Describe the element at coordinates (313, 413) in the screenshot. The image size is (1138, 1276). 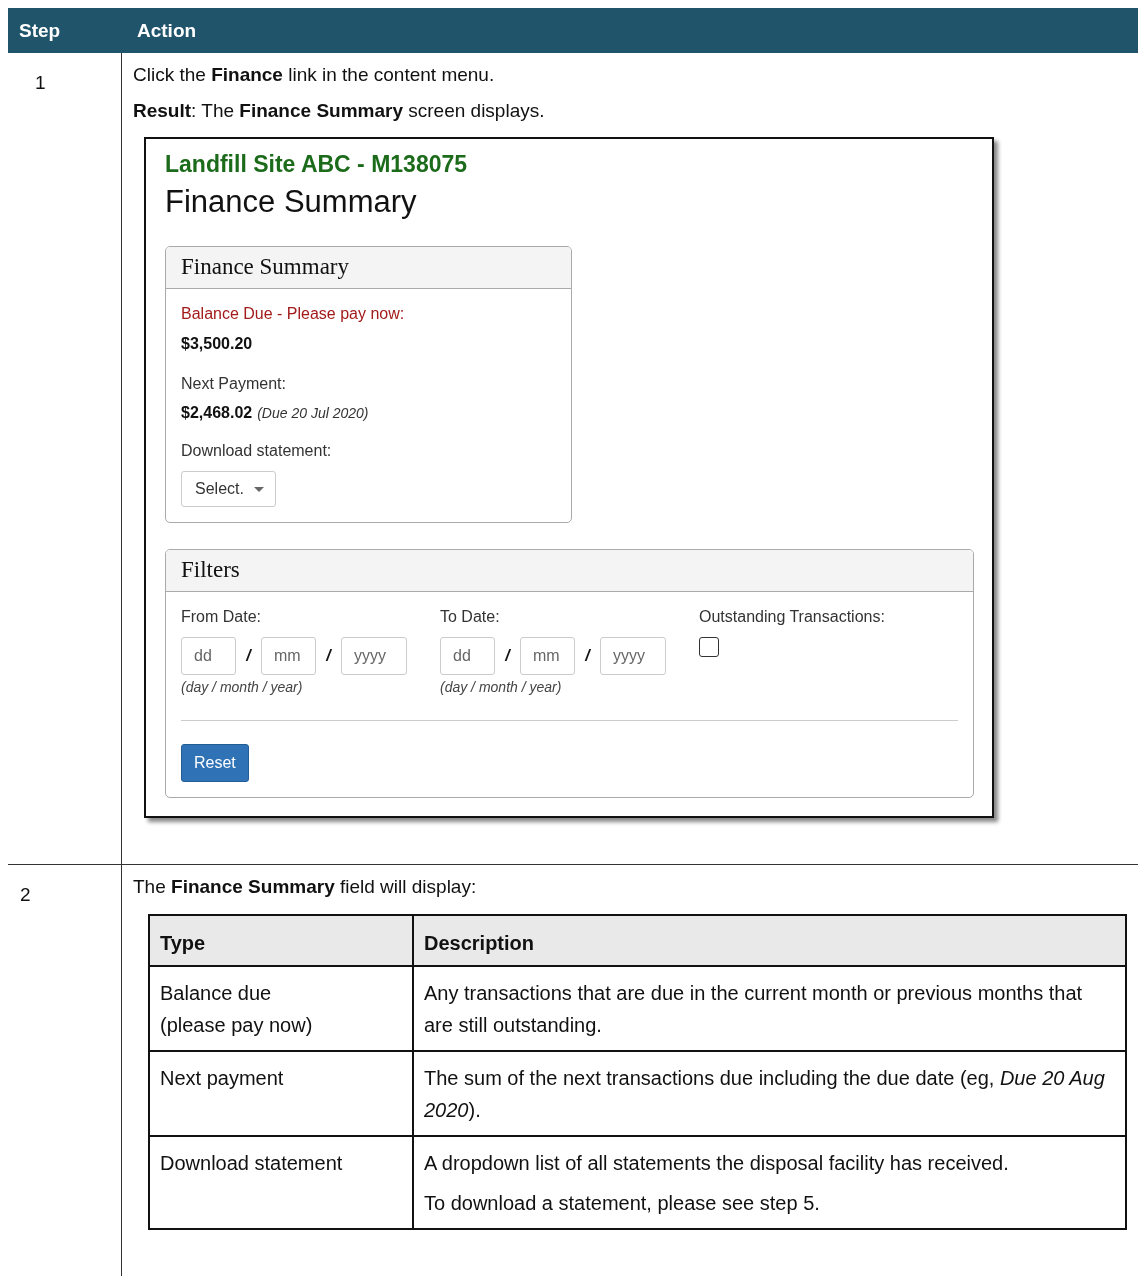
I see `due-date: (Due 20 Jul 2020)` at that location.